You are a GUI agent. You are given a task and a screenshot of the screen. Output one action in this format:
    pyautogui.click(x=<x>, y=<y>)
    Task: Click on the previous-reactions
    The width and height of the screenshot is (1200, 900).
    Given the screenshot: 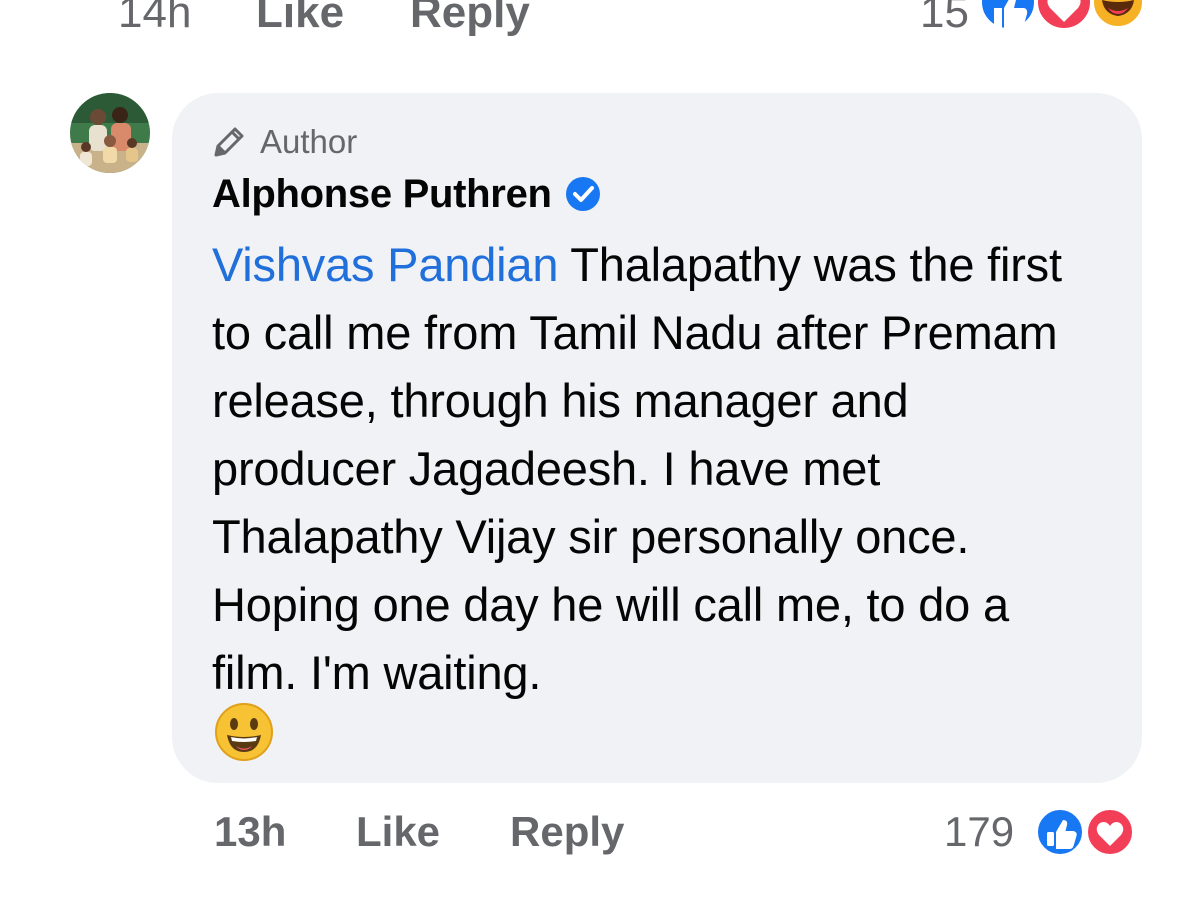 What is the action you would take?
    pyautogui.click(x=1063, y=19)
    